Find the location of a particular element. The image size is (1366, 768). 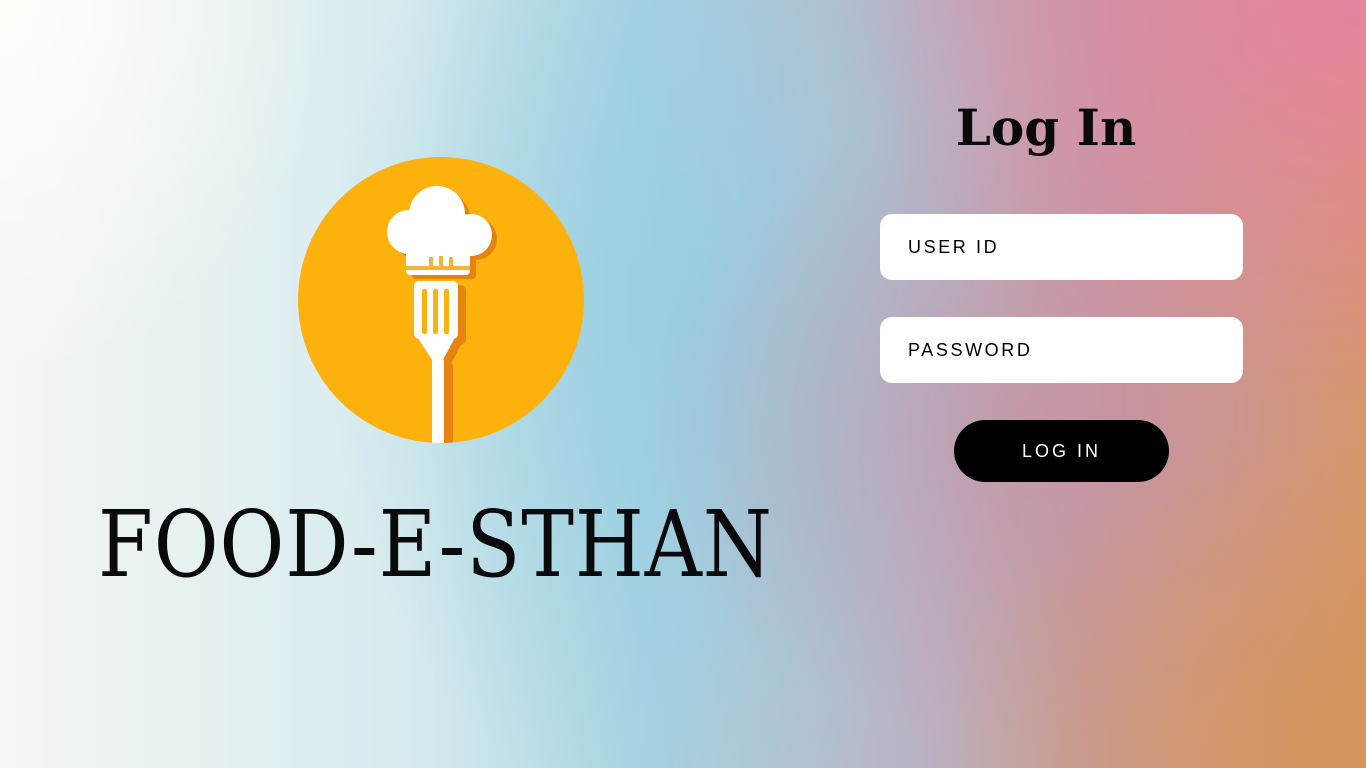

brand-name: FOOD-E-STHAN is located at coordinates (435, 544).